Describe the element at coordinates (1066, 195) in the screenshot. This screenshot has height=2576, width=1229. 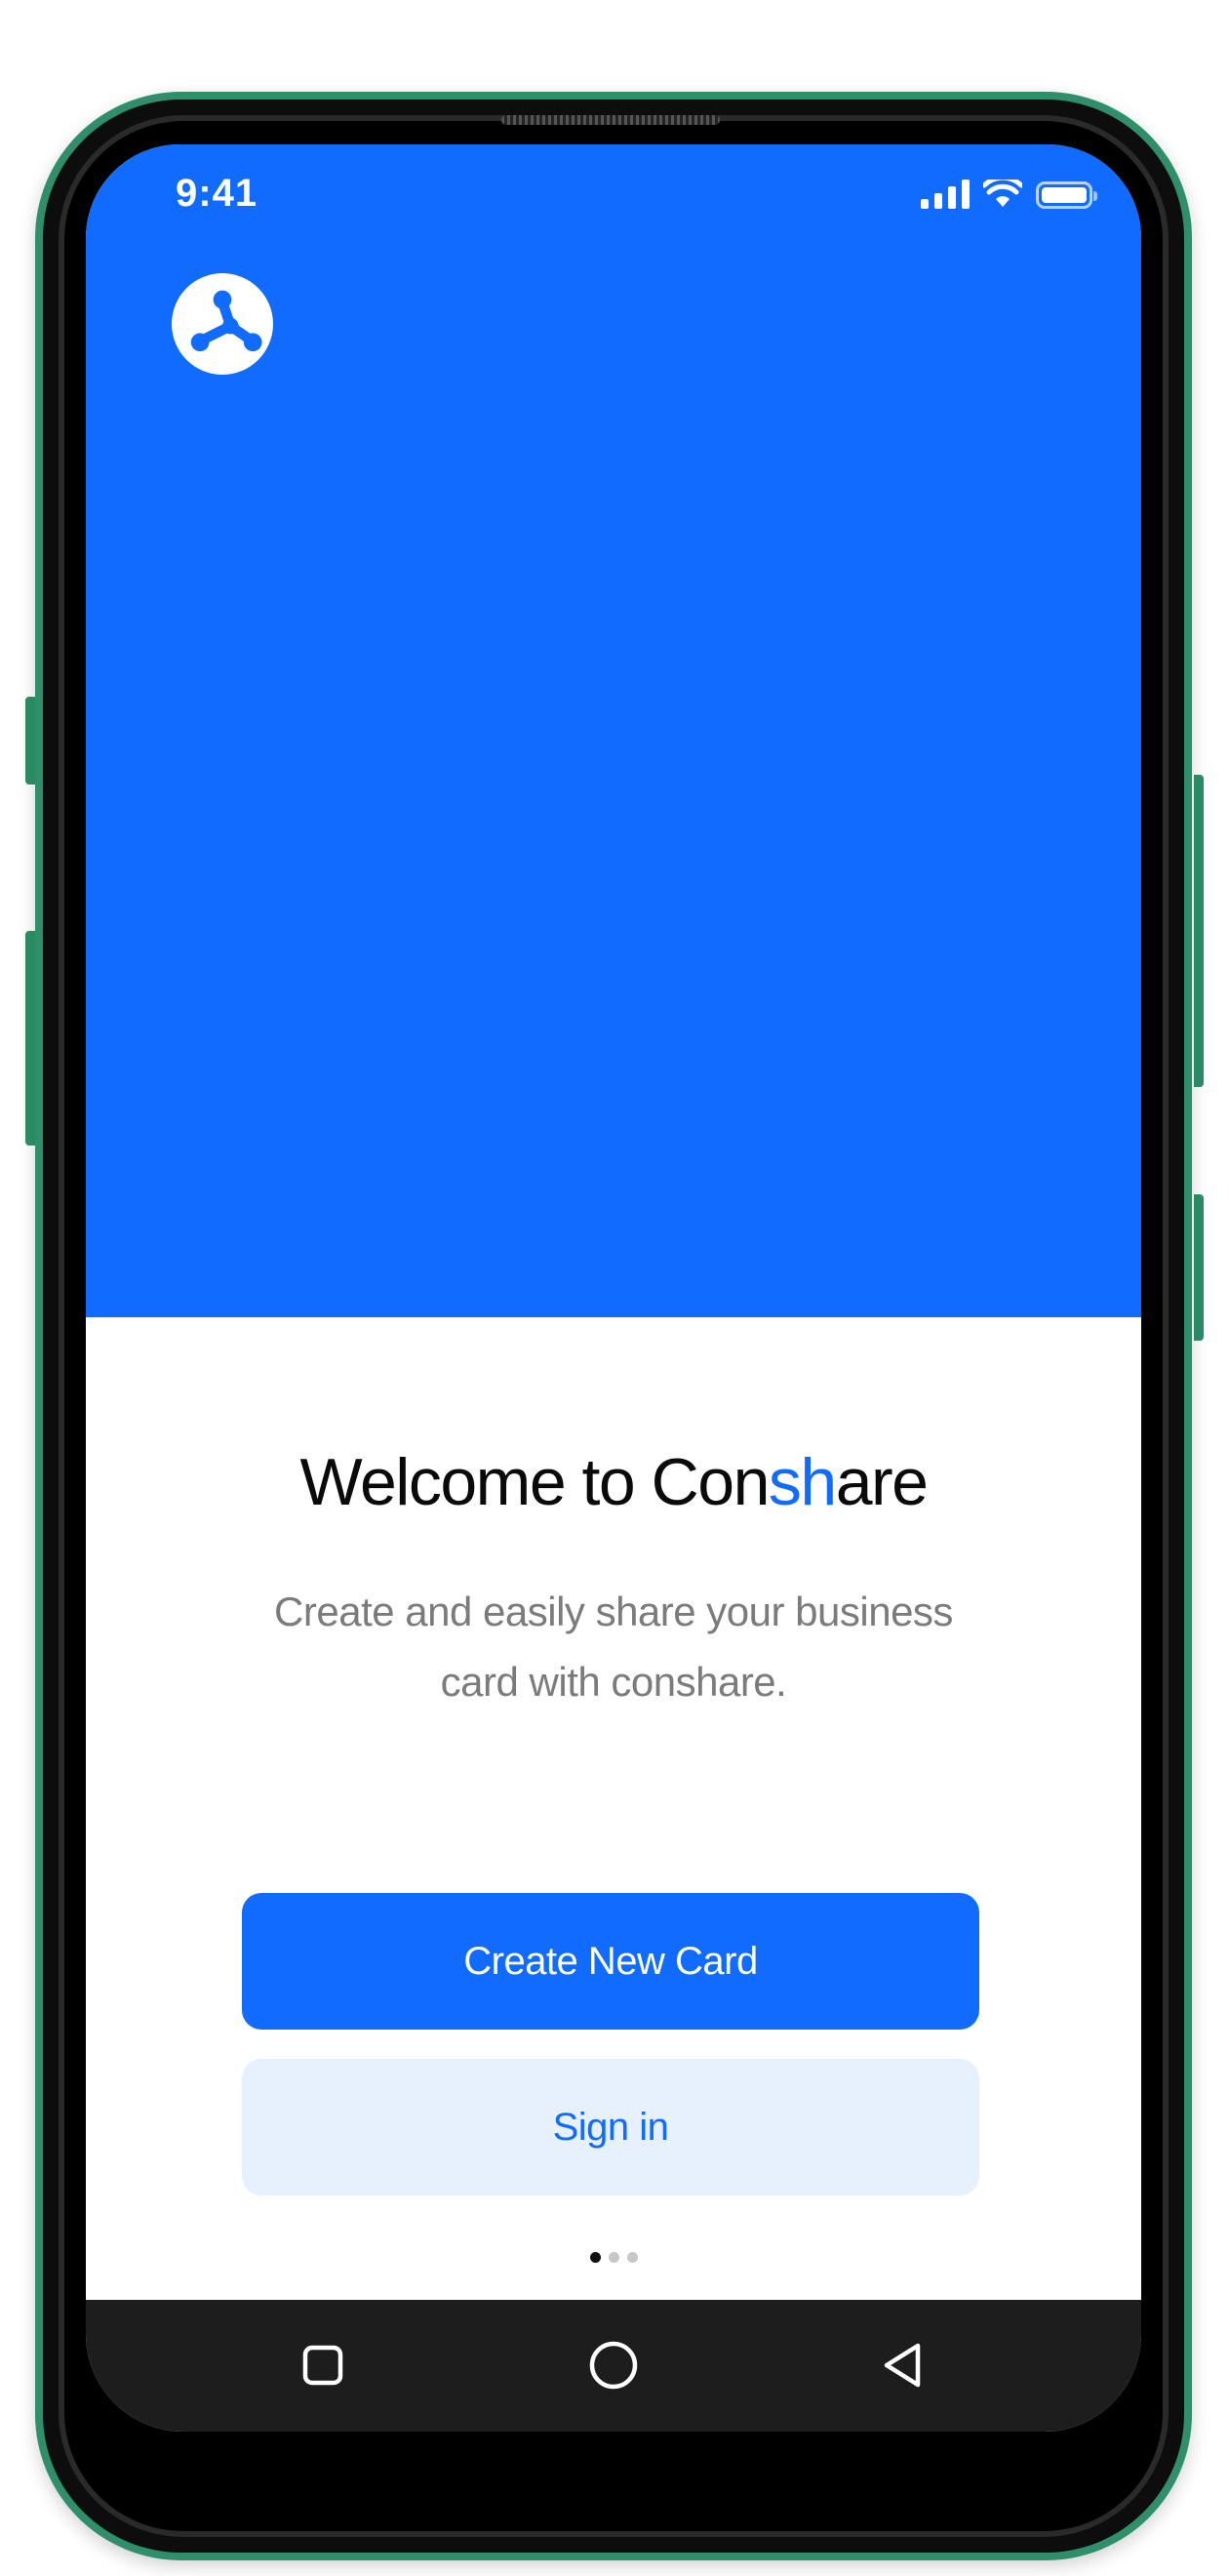
I see `battery-icon` at that location.